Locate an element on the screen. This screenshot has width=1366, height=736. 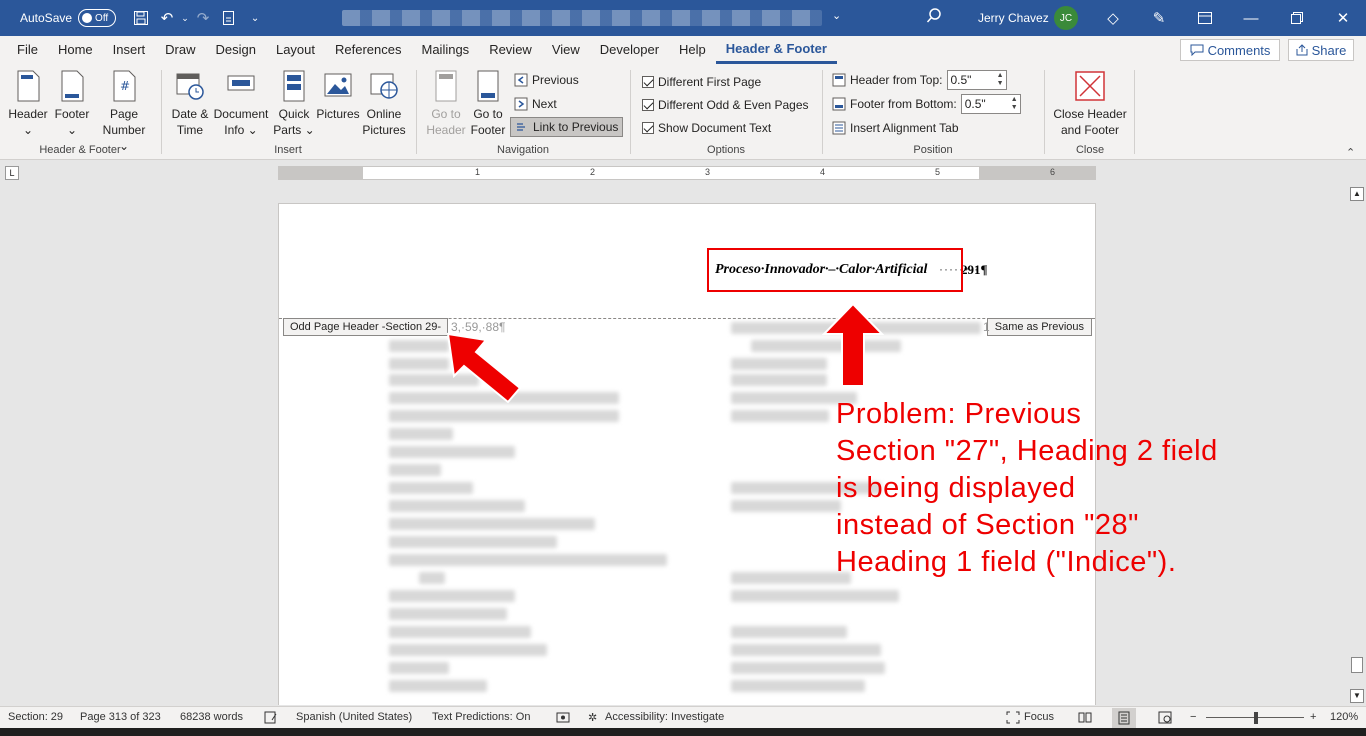
tab-draw: Draw is located at coordinates (180, 50).